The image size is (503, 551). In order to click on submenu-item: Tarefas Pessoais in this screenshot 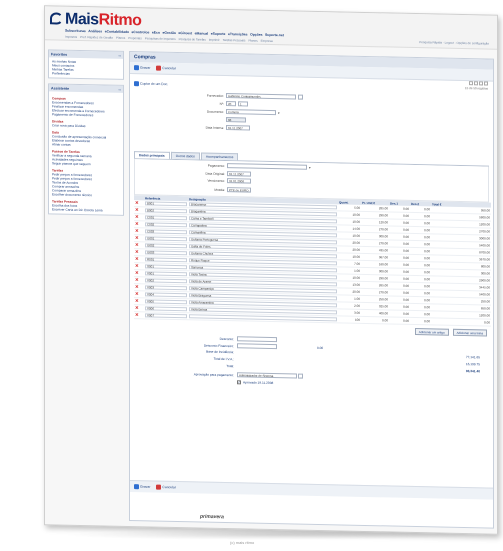, I will do `click(234, 40)`.